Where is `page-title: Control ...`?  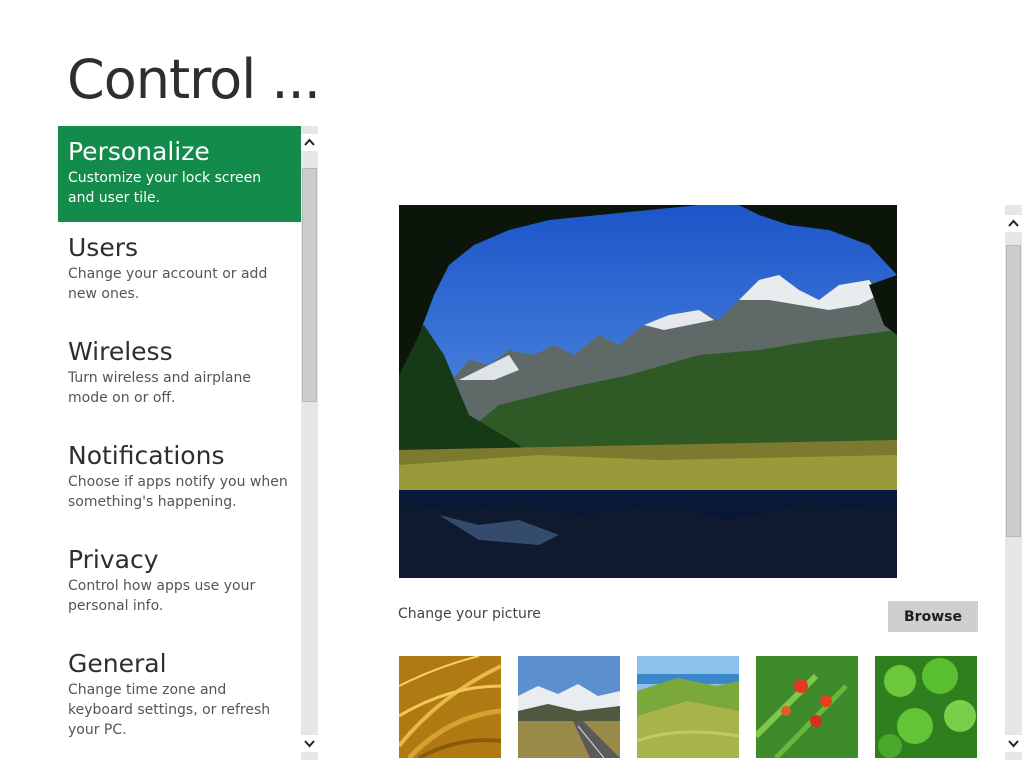
page-title: Control ... is located at coordinates (194, 79).